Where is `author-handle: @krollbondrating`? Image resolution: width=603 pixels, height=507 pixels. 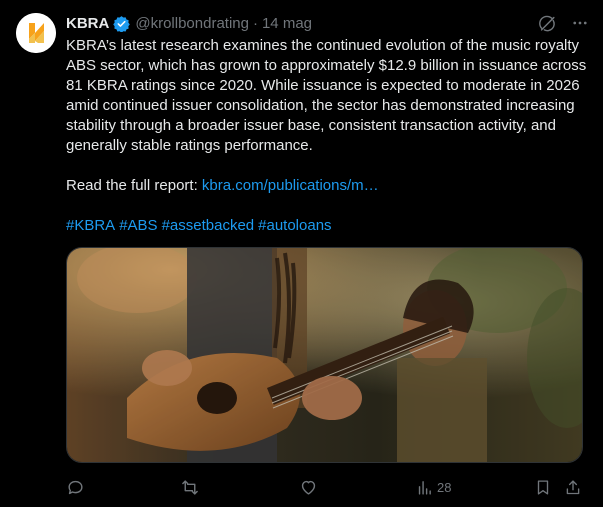
author-handle: @krollbondrating is located at coordinates (192, 23).